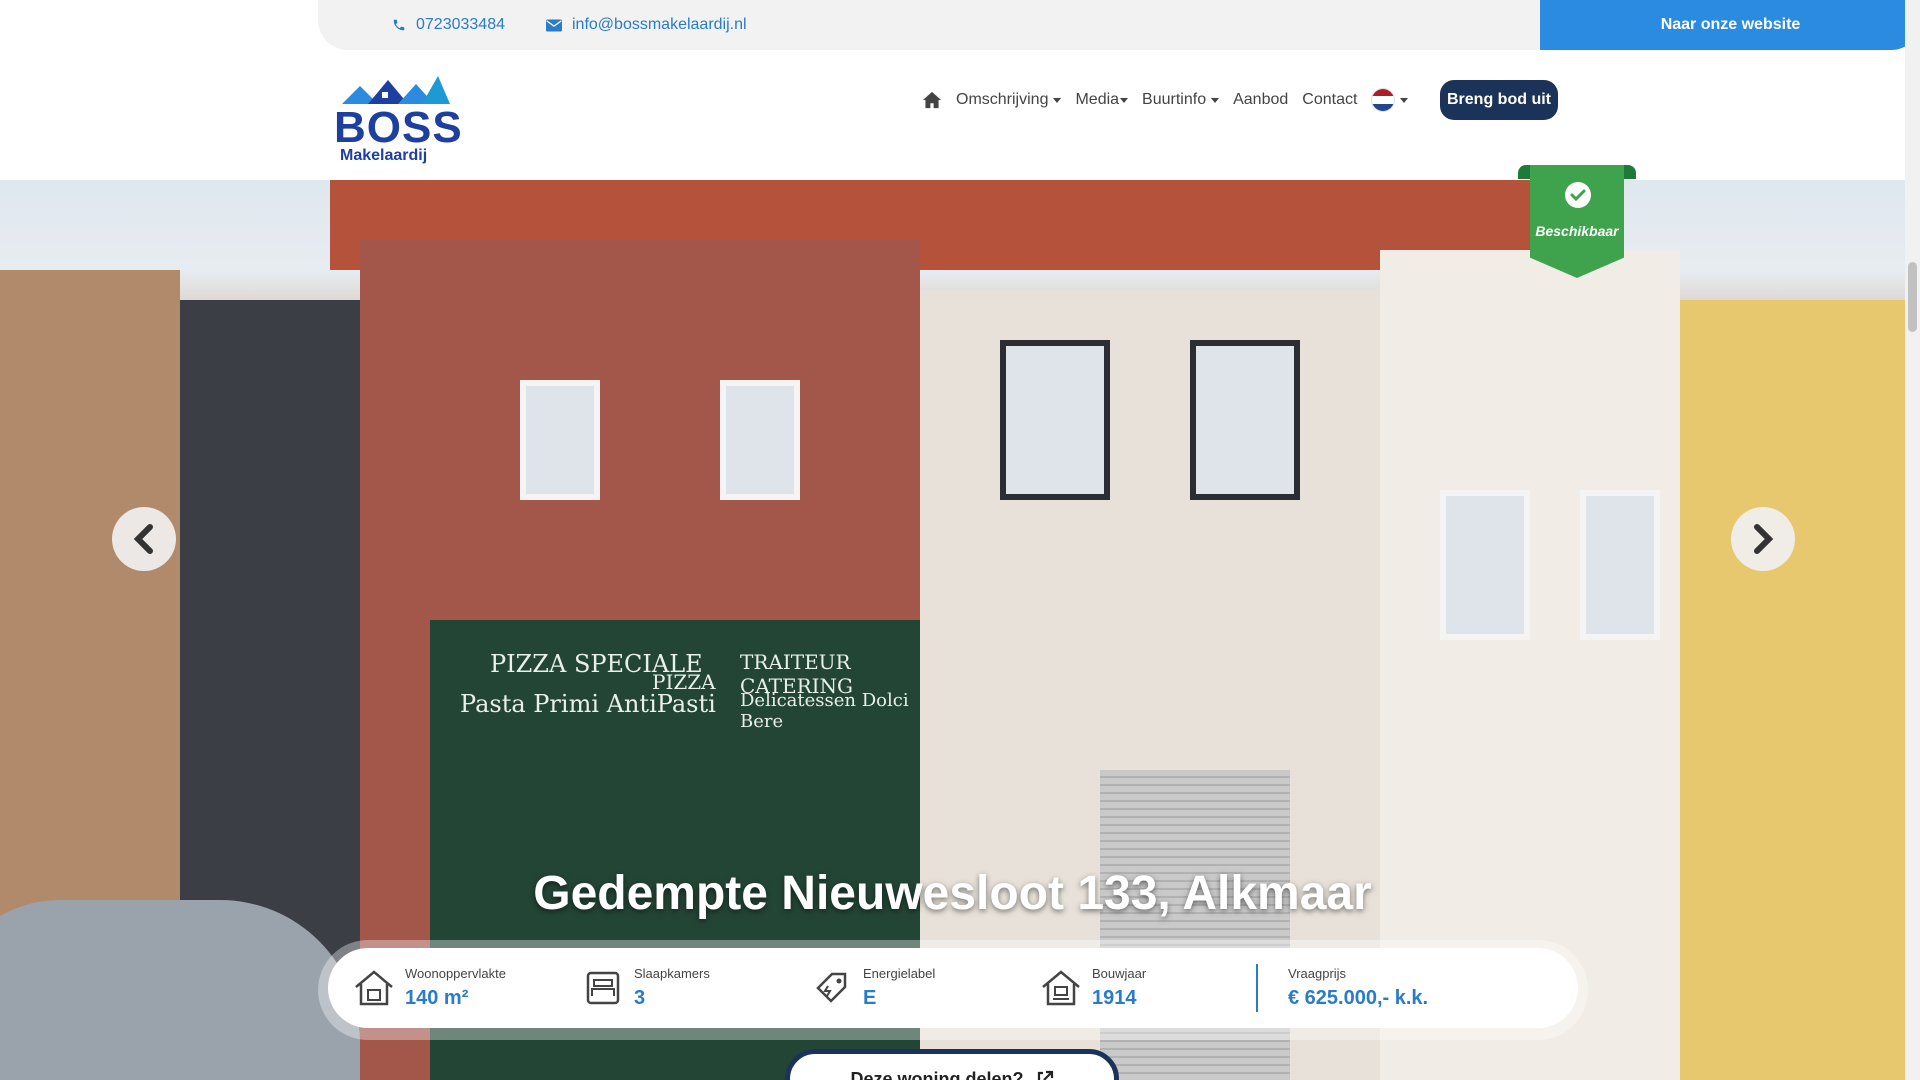 Image resolution: width=1920 pixels, height=1080 pixels. Describe the element at coordinates (1578, 195) in the screenshot. I see `verified-badge-icon` at that location.